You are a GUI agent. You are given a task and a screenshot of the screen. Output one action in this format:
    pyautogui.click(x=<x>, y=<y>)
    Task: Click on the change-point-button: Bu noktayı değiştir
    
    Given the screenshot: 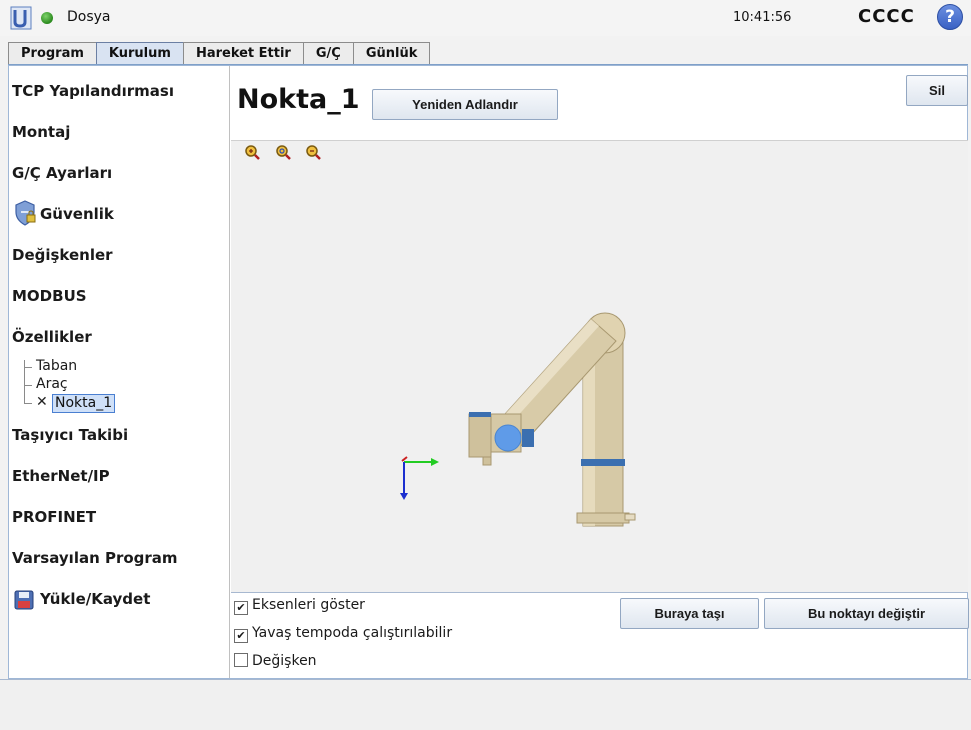 What is the action you would take?
    pyautogui.click(x=866, y=613)
    